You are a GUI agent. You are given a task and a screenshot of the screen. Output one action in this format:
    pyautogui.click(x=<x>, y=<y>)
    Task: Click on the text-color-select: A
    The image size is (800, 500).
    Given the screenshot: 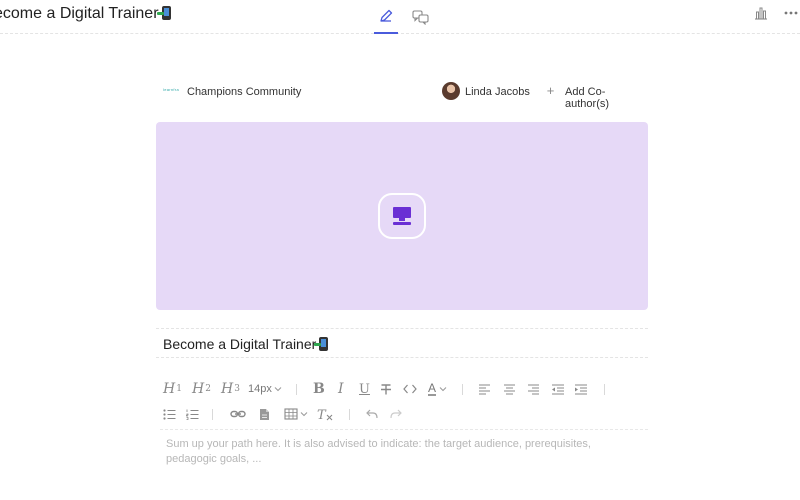 What is the action you would take?
    pyautogui.click(x=437, y=389)
    